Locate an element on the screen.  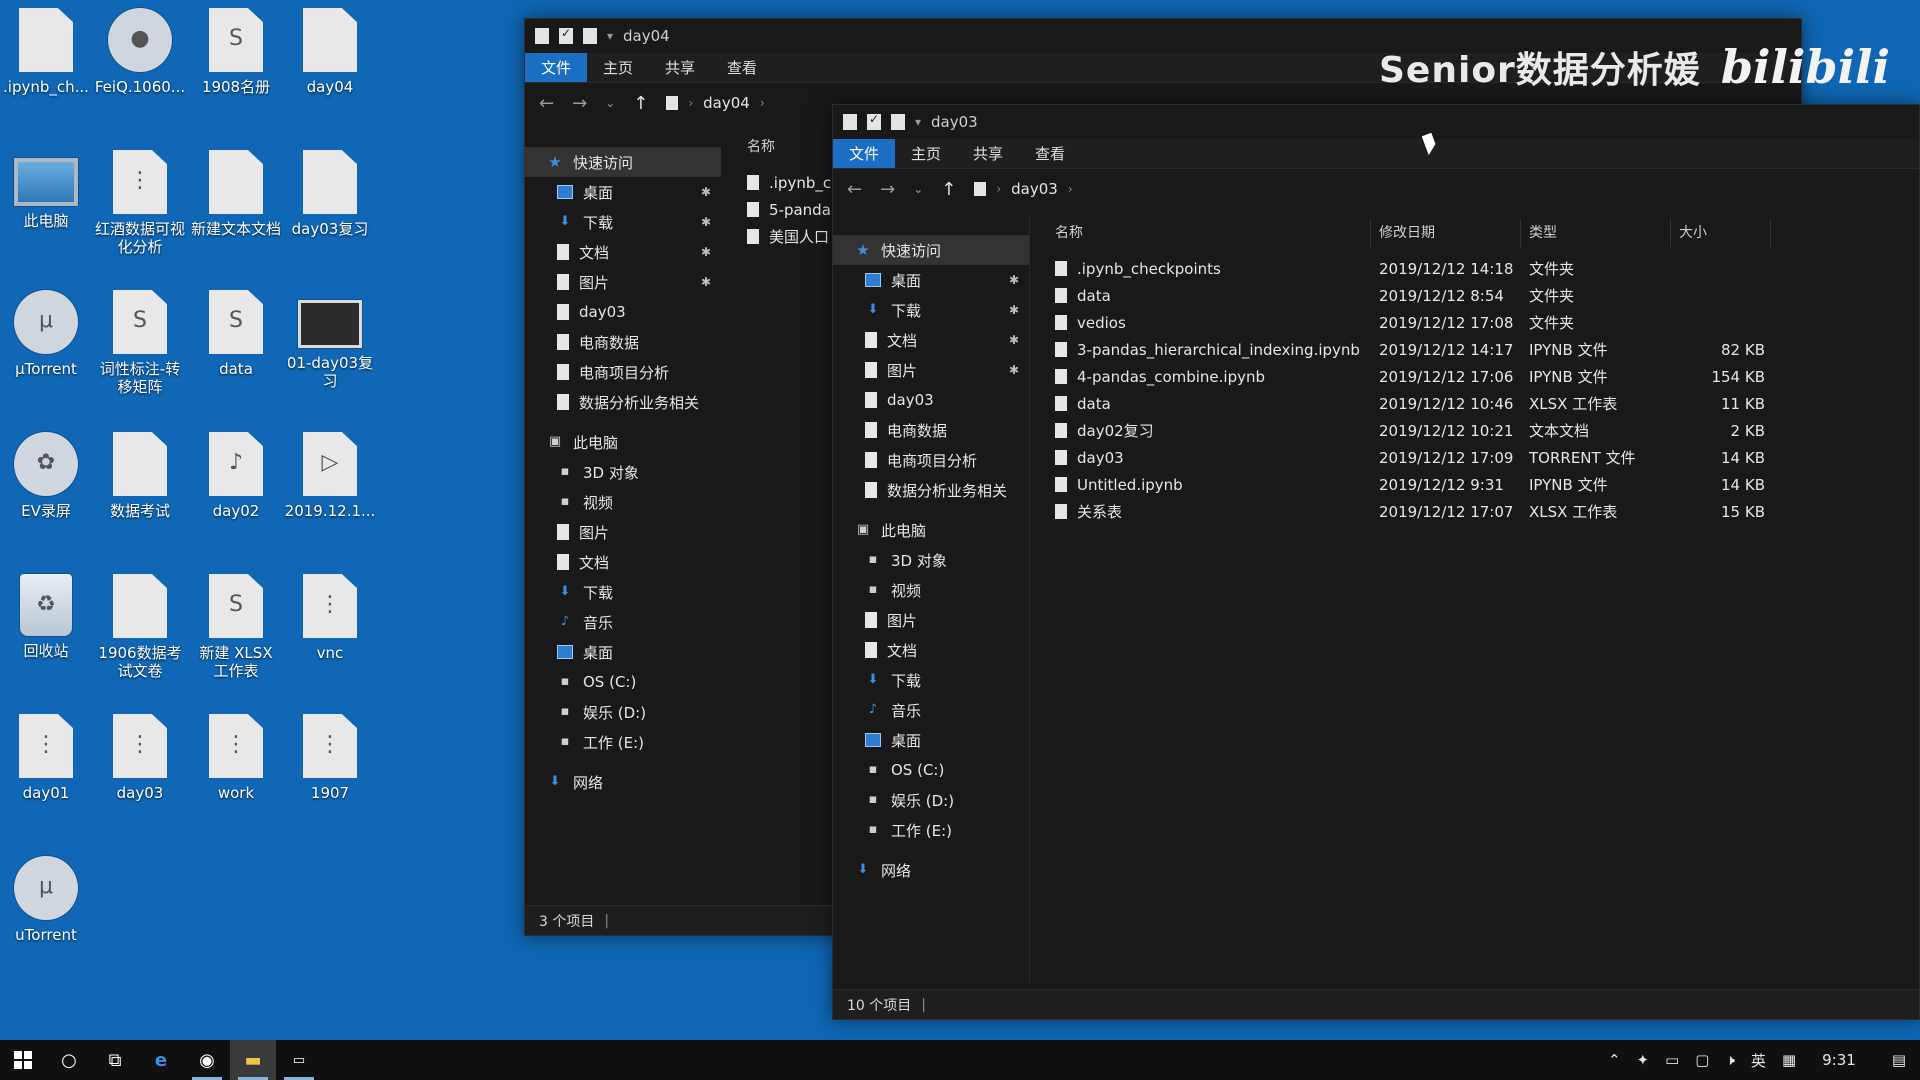
chrome-button: ◉ is located at coordinates (207, 1060).